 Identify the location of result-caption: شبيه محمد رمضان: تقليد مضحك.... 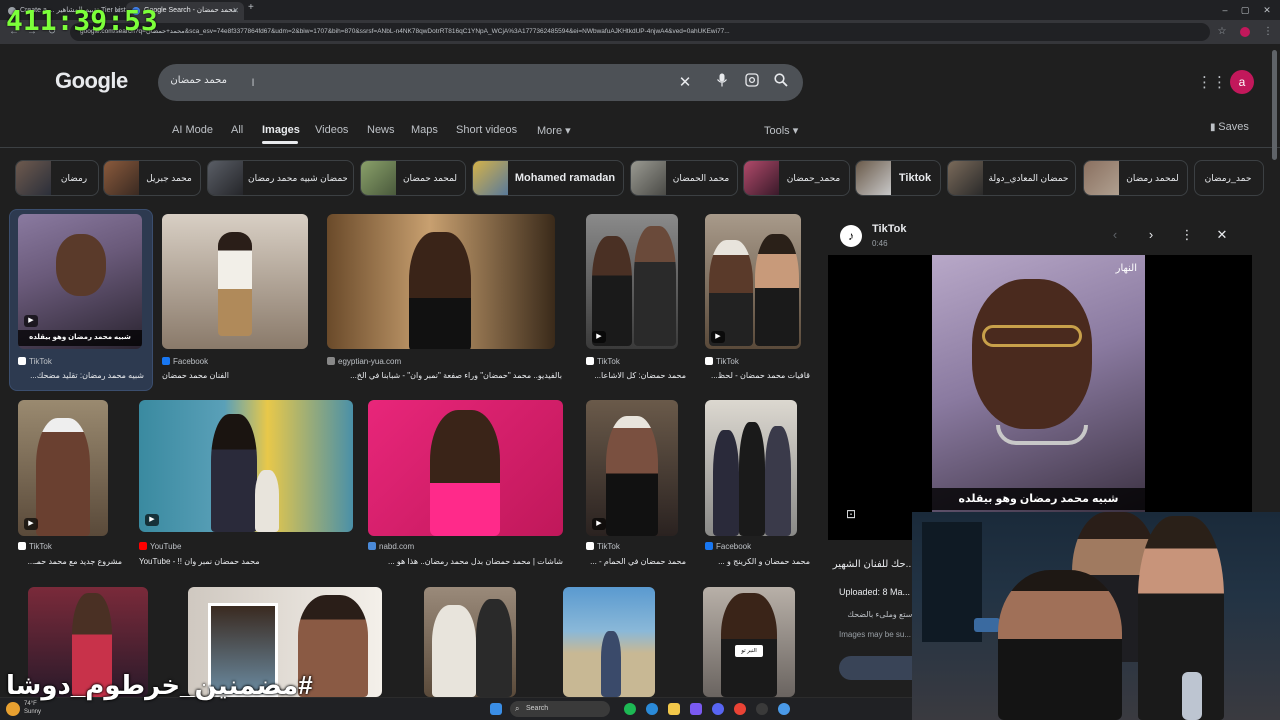
(81, 375).